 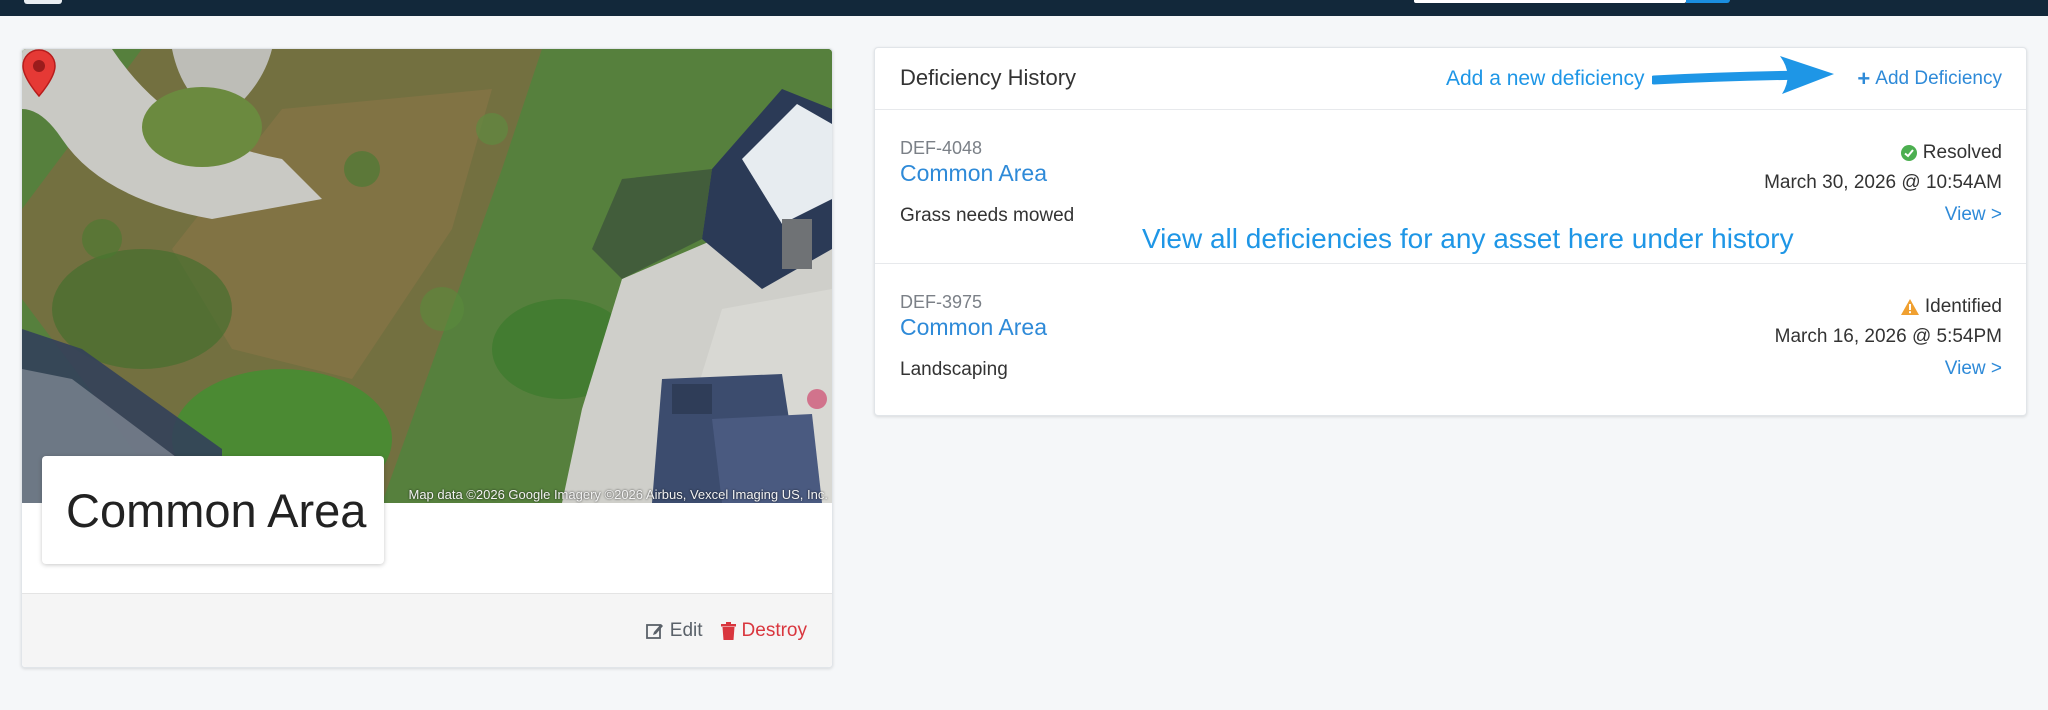 I want to click on add-deficiency-label: Add Deficiency, so click(x=1938, y=78).